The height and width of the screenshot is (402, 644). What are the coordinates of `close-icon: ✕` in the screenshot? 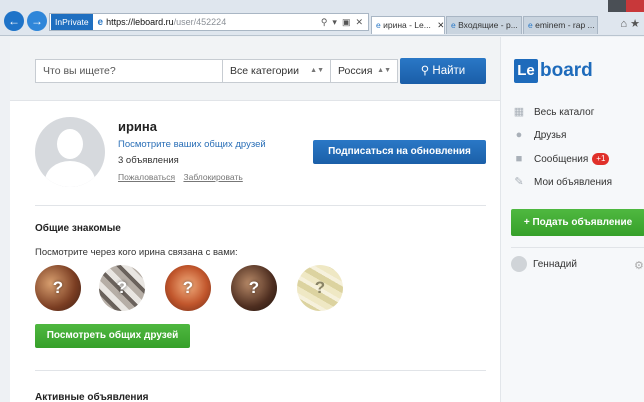 It's located at (359, 22).